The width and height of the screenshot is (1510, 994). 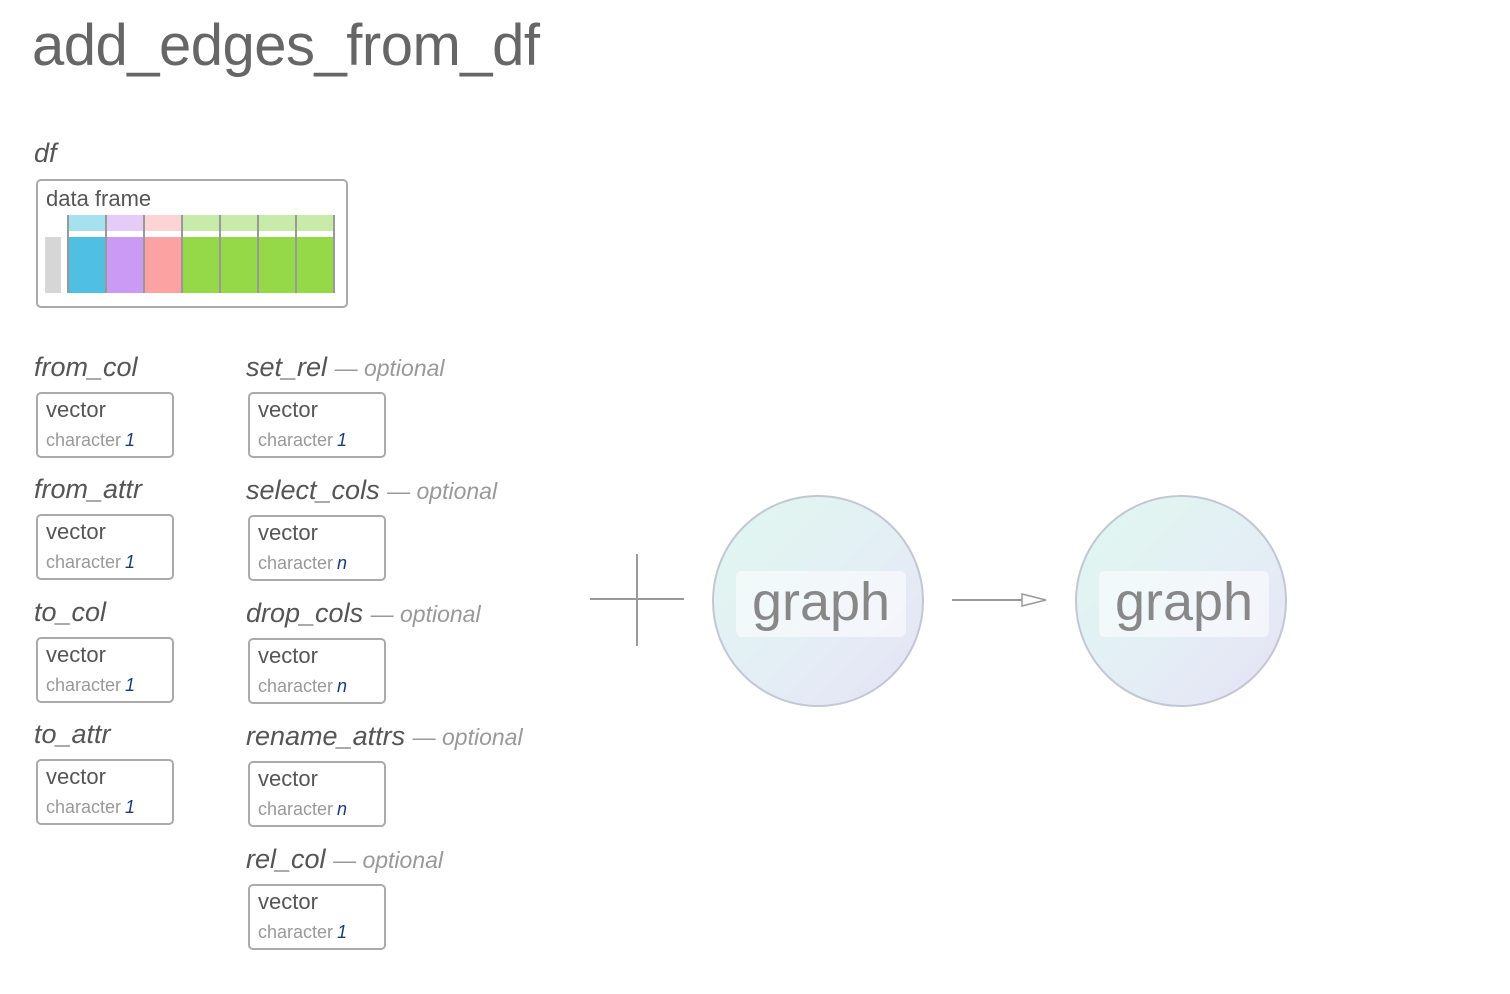 I want to click on arrow-head-icon, so click(x=1034, y=600).